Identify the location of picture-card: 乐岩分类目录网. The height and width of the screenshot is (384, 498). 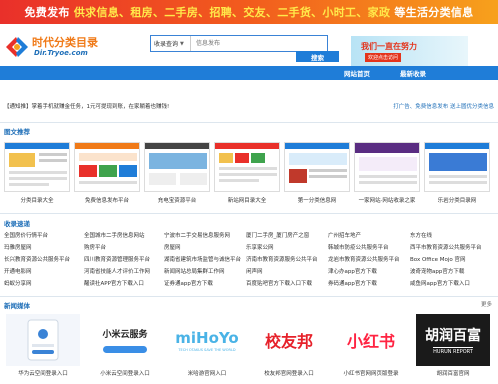
(457, 173).